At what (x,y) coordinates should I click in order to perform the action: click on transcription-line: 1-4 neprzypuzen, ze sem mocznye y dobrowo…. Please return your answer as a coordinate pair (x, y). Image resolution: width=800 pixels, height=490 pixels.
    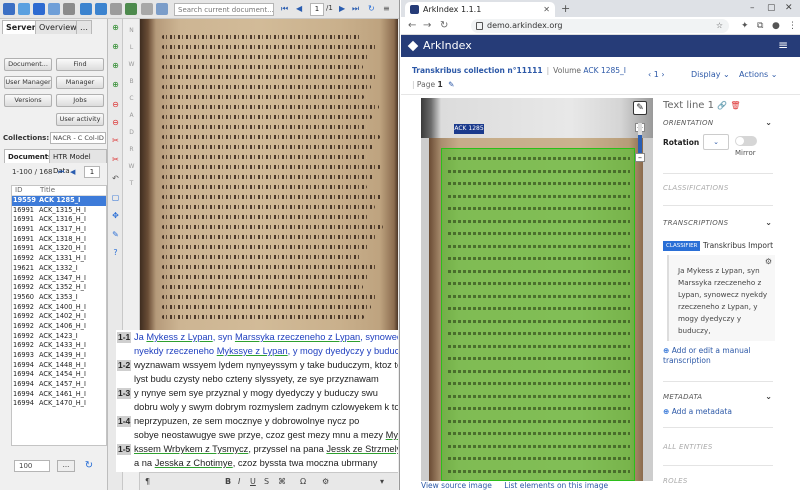
    Looking at the image, I should click on (257, 421).